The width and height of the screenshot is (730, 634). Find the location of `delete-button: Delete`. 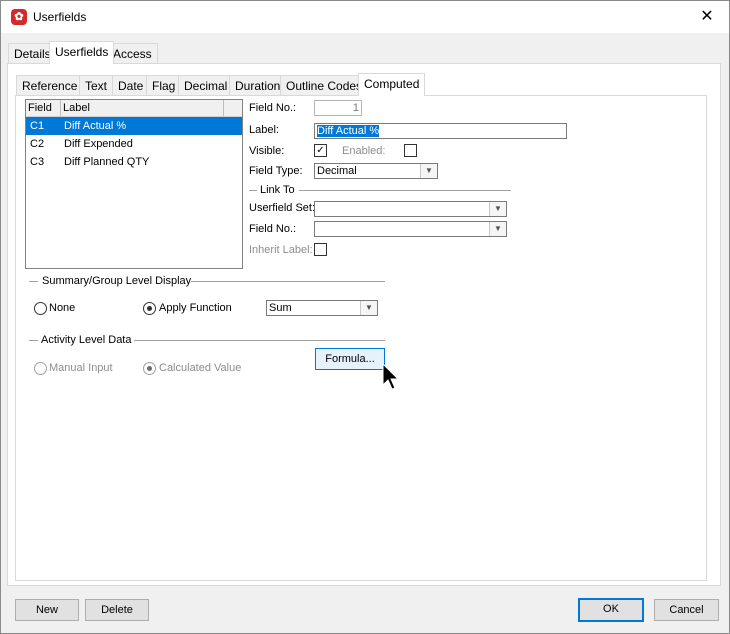

delete-button: Delete is located at coordinates (117, 610).